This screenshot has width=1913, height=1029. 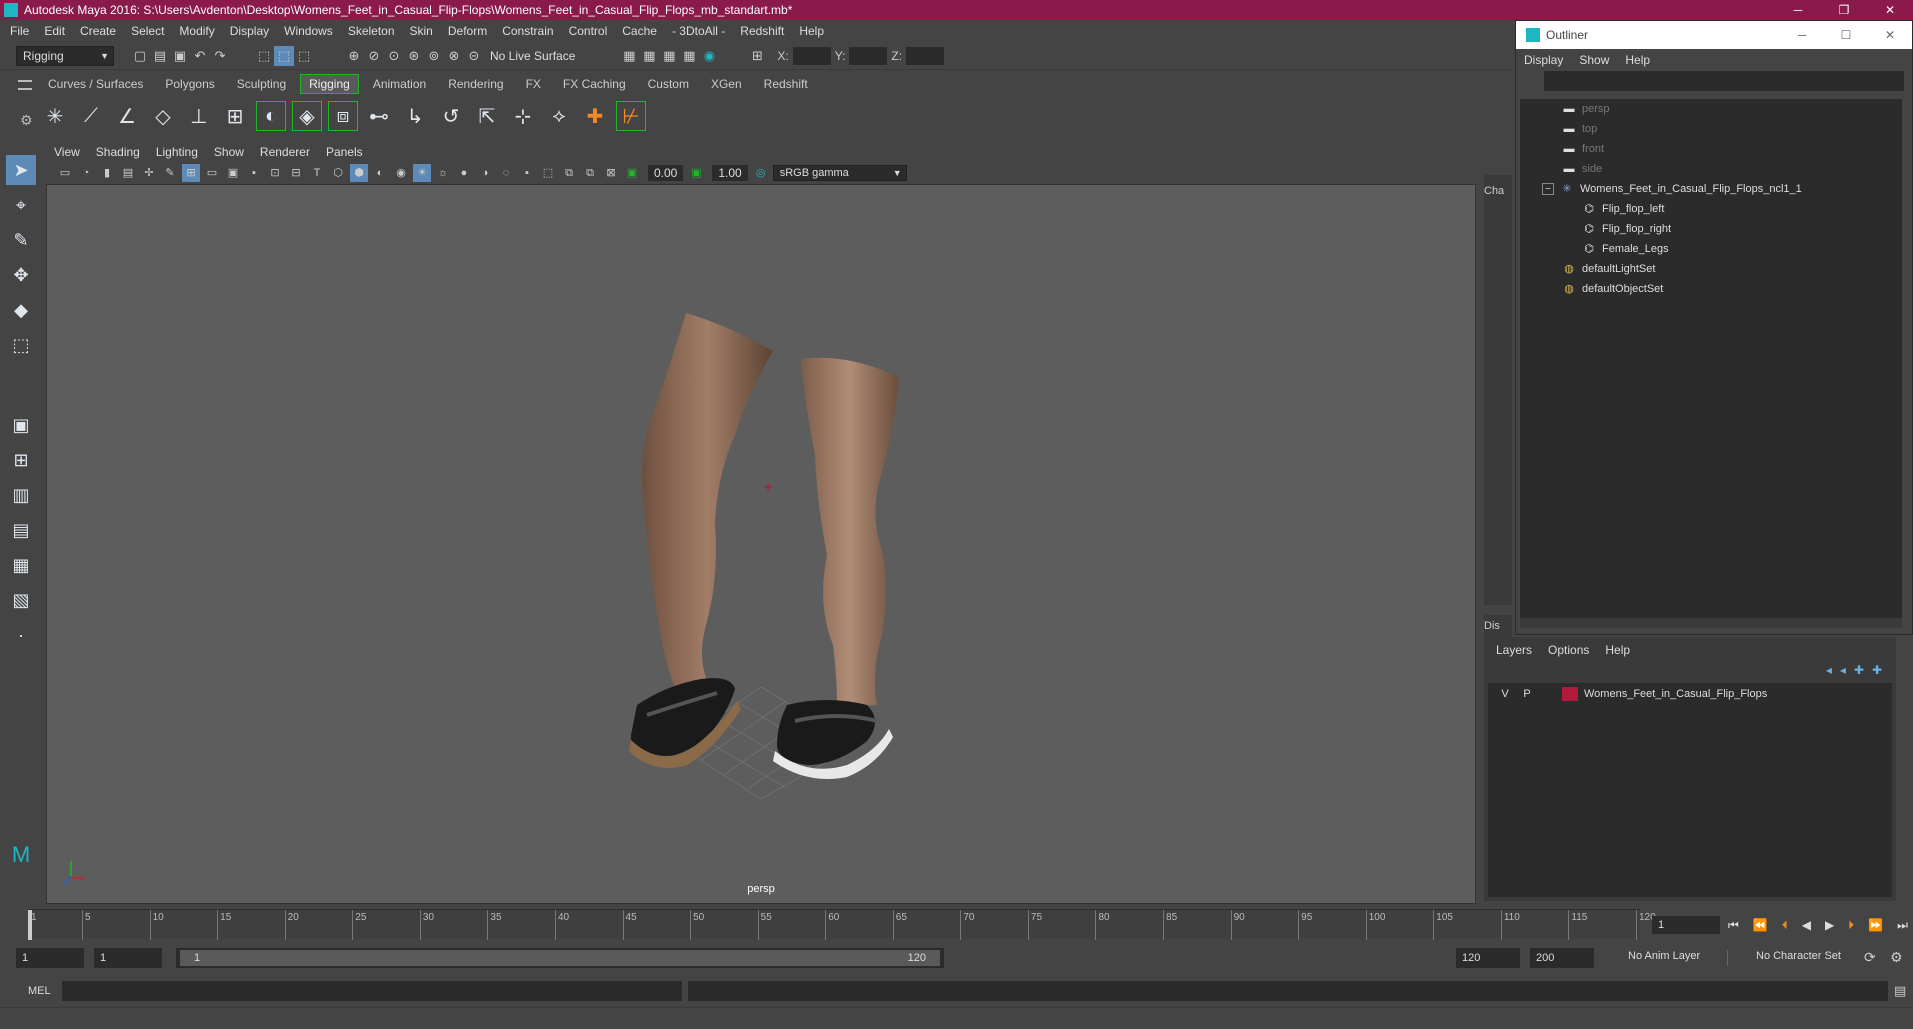 What do you see at coordinates (1594, 60) in the screenshot?
I see `outliner-menu-show: Show` at bounding box center [1594, 60].